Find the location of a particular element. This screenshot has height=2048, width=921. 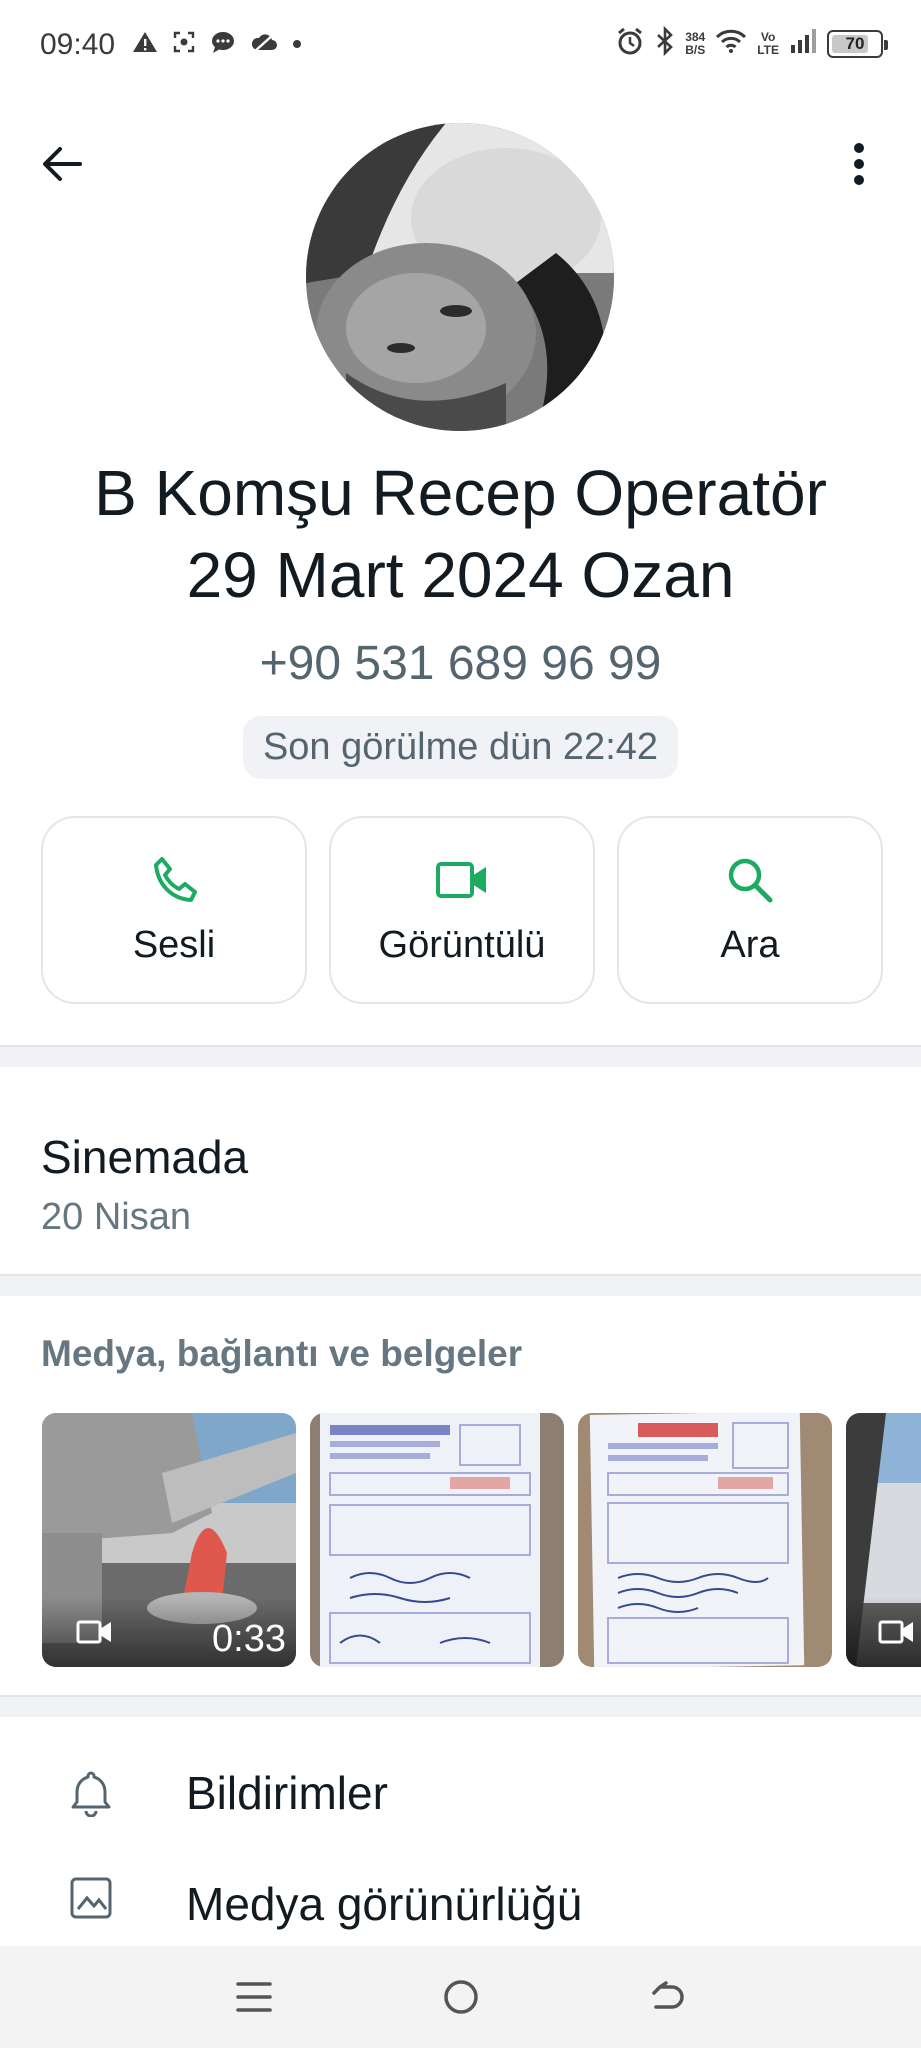

contact-name: B Komşu Recep Operatör 29 Mart 2024 Ozan is located at coordinates (460, 534).